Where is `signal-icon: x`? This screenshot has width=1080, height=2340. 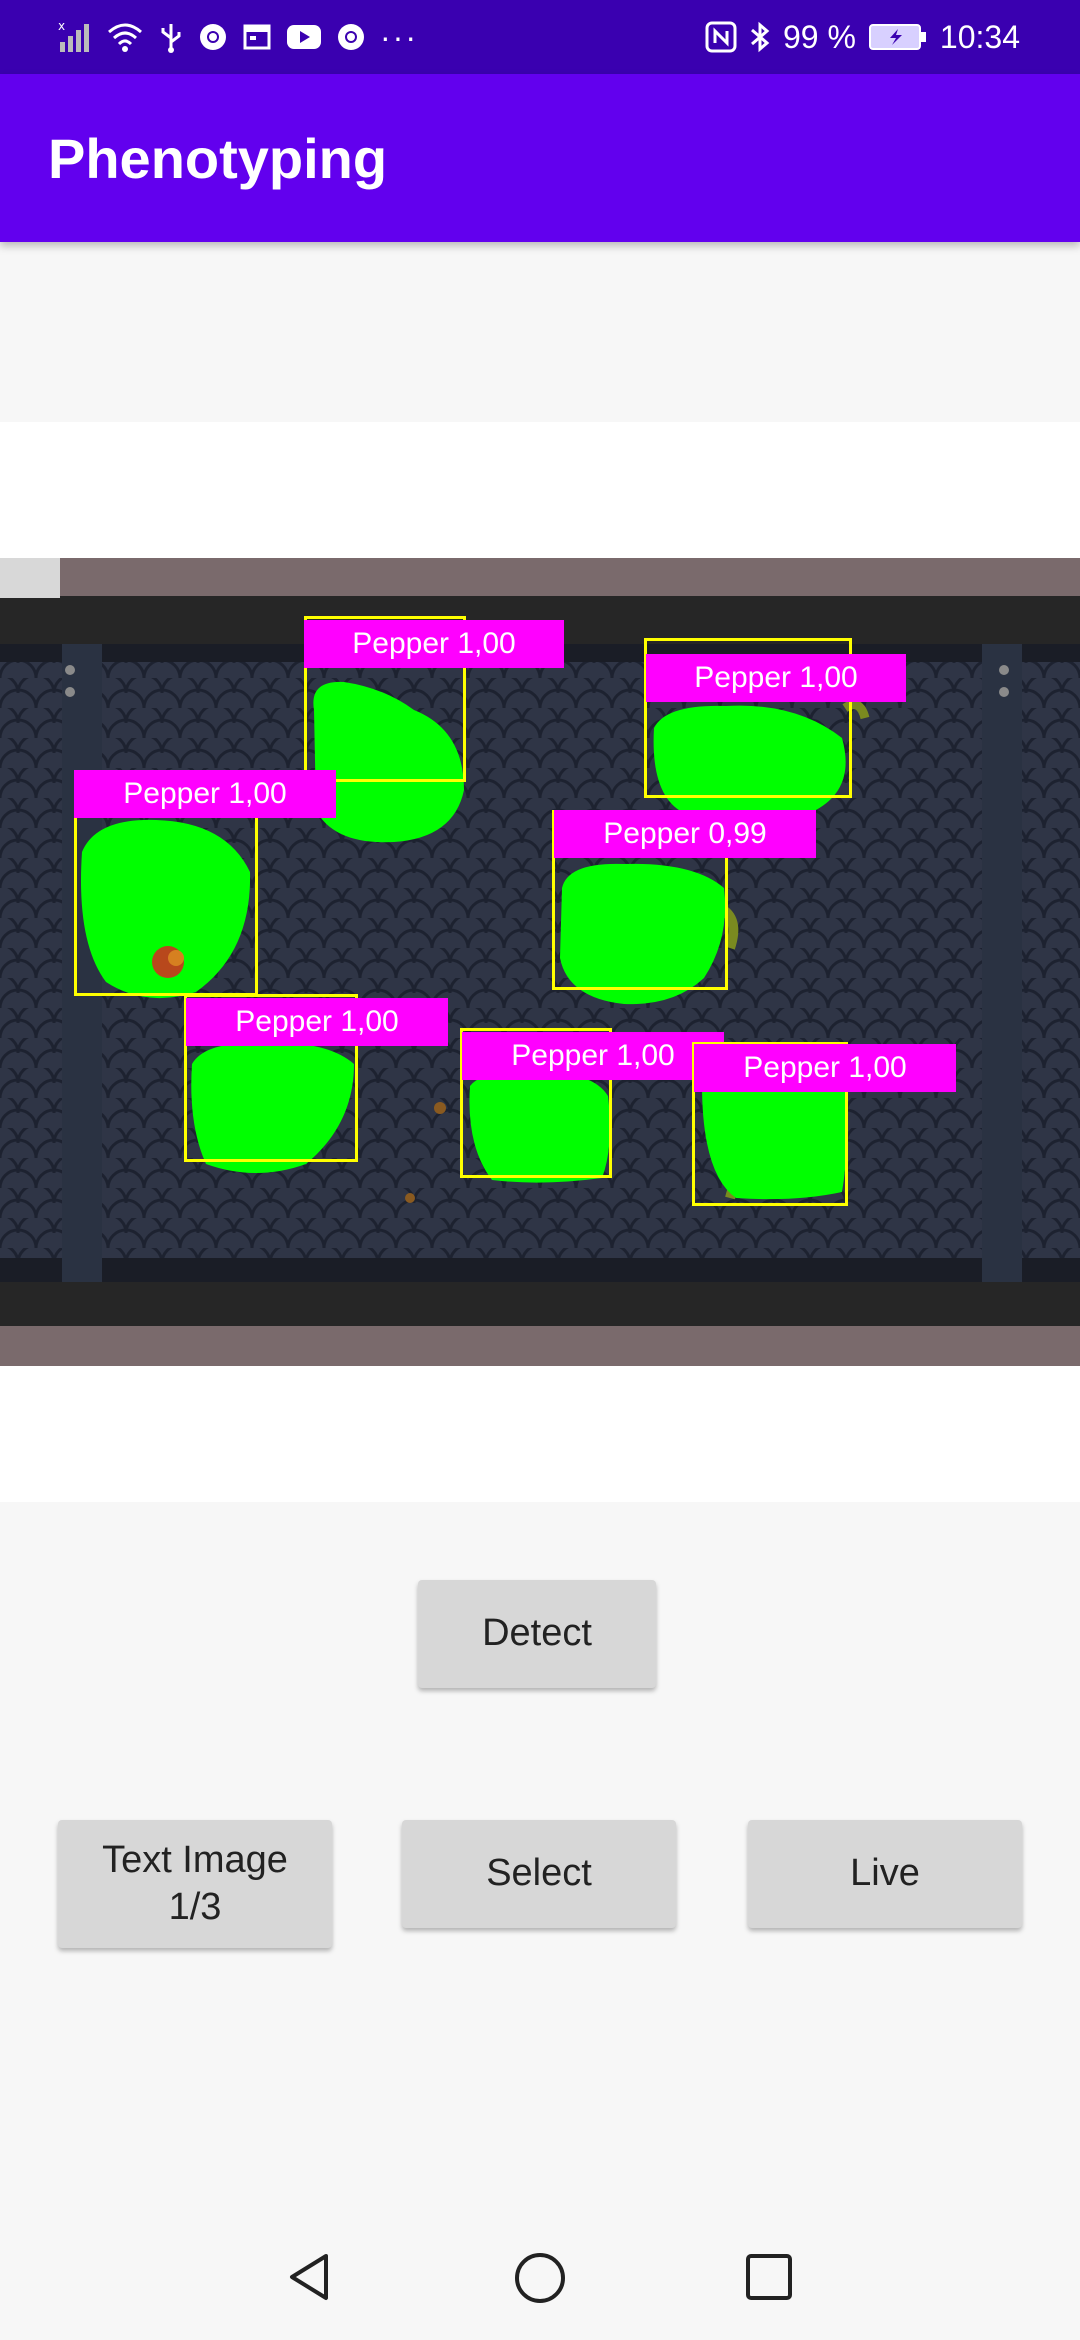 signal-icon: x is located at coordinates (73, 36).